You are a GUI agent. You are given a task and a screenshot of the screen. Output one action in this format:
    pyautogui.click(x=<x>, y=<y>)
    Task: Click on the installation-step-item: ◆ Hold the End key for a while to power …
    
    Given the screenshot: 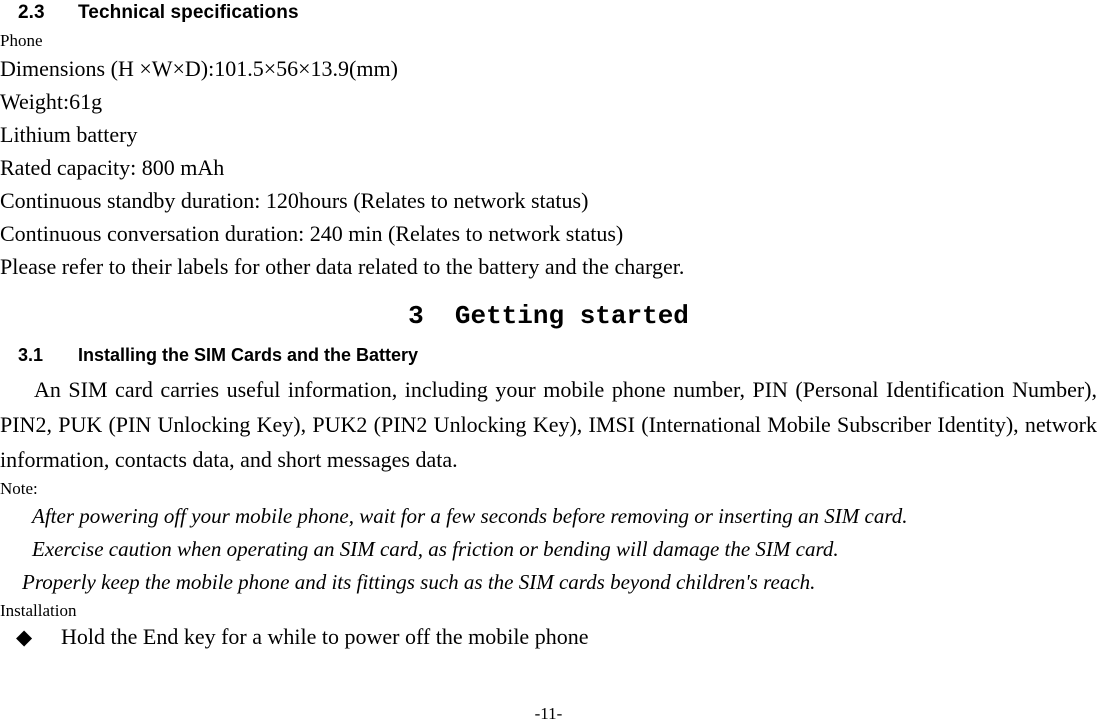 What is the action you would take?
    pyautogui.click(x=548, y=637)
    